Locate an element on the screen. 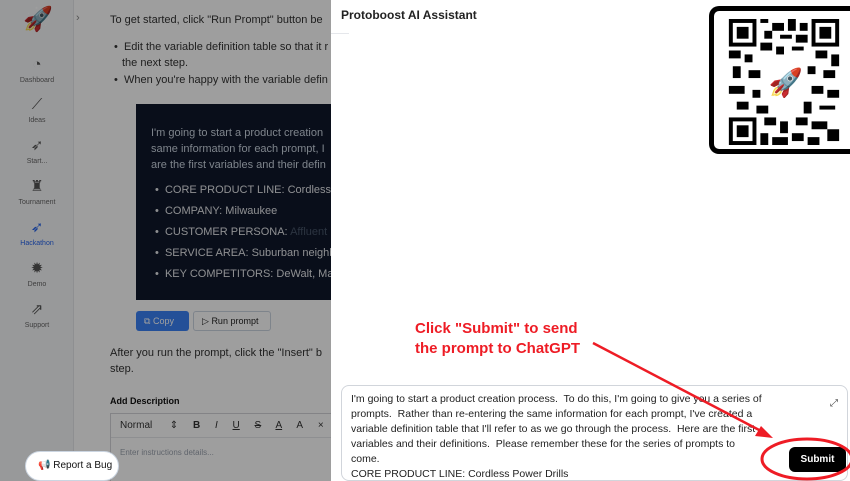 The height and width of the screenshot is (481, 850). demo-icon: ✹ is located at coordinates (37, 268).